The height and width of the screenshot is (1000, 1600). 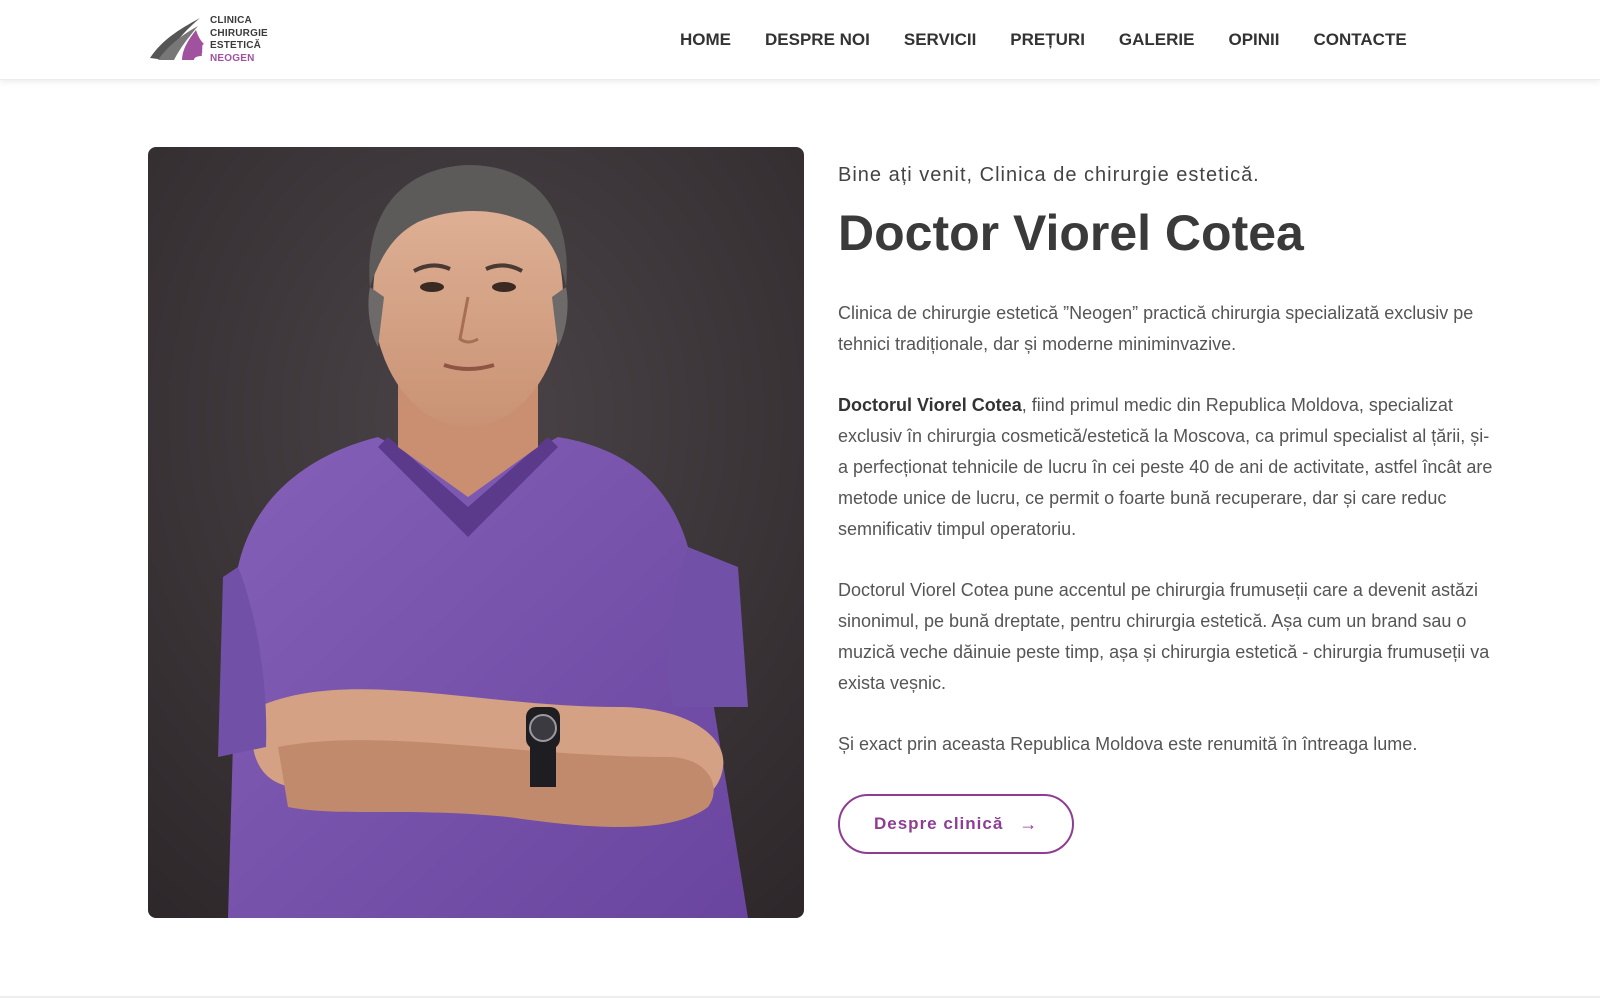 I want to click on nav-item-preturi: PREȚURI, so click(x=1047, y=40).